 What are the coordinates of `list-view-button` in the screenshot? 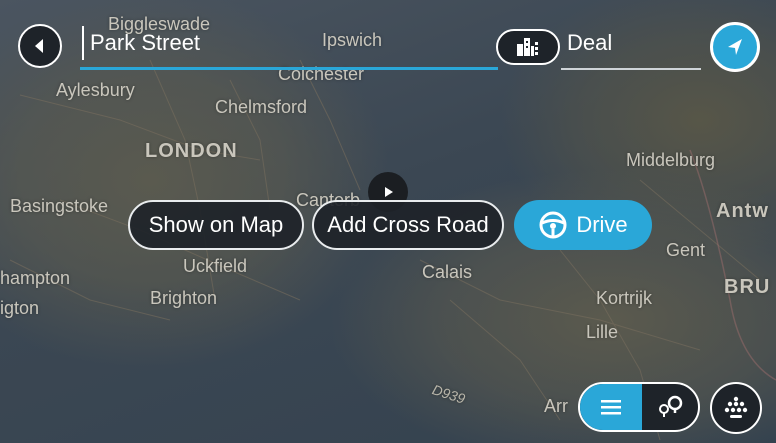 It's located at (611, 407).